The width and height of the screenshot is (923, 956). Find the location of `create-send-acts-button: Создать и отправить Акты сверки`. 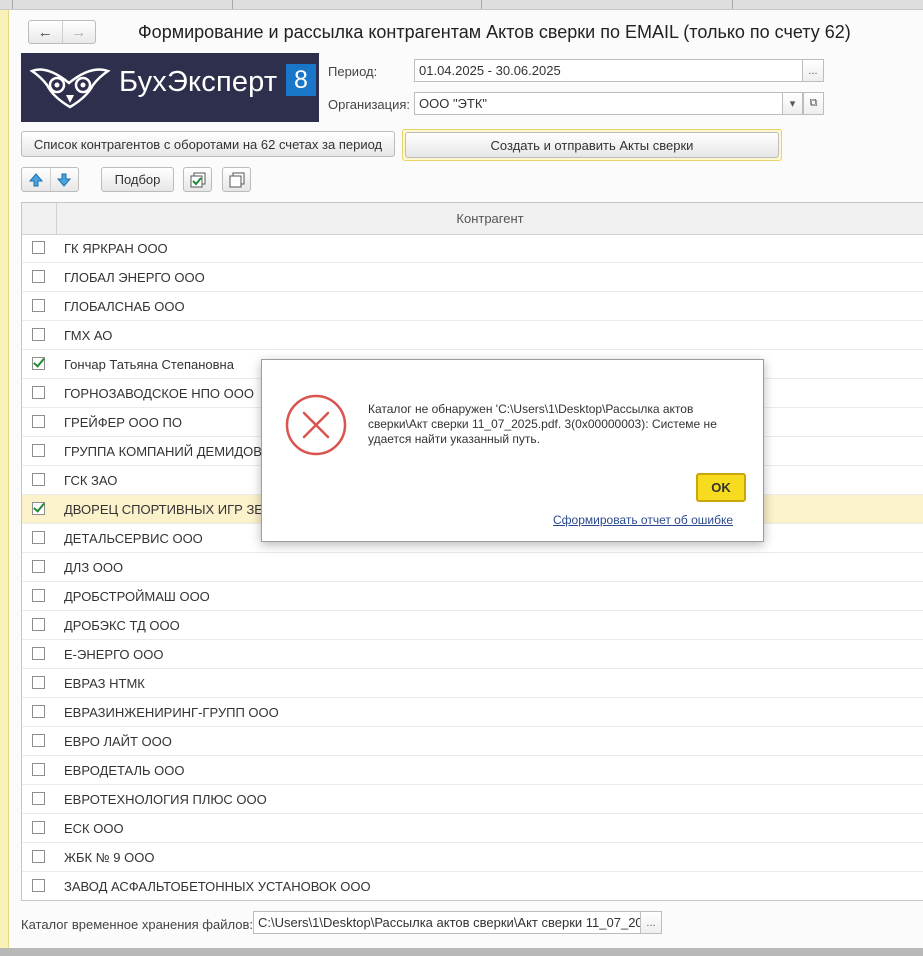

create-send-acts-button: Создать и отправить Акты сверки is located at coordinates (592, 145).